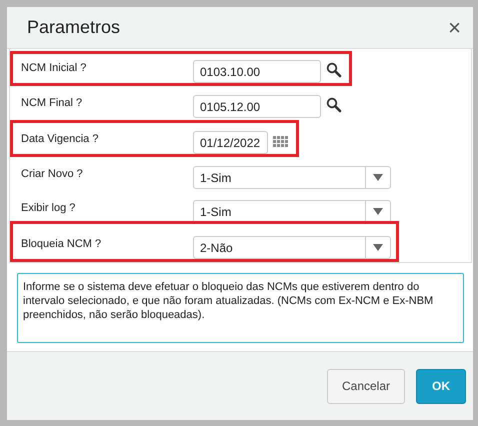 This screenshot has height=426, width=478. What do you see at coordinates (52, 102) in the screenshot?
I see `field-label: NCM Final ?` at bounding box center [52, 102].